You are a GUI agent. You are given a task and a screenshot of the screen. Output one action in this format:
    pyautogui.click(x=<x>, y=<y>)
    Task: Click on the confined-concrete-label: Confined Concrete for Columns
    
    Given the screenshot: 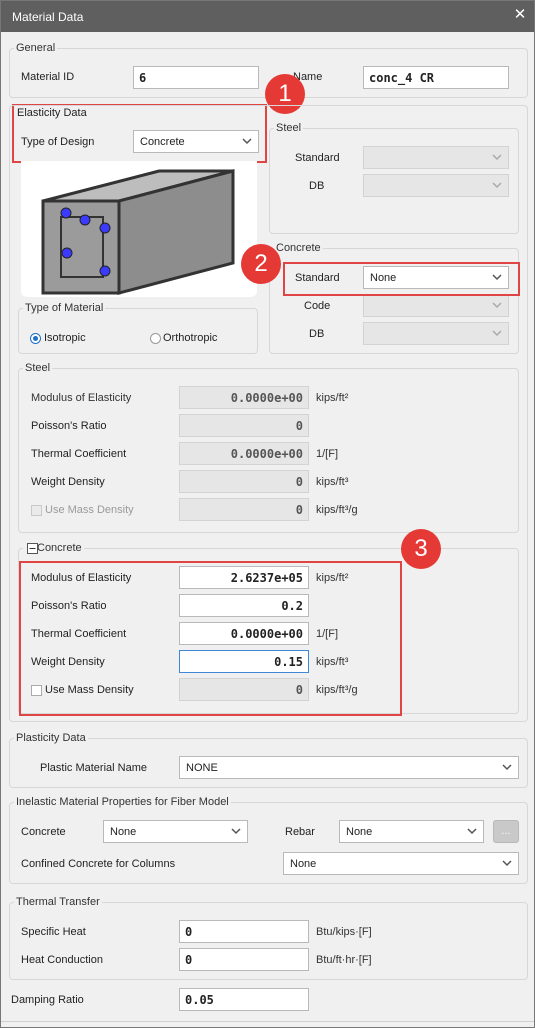 What is the action you would take?
    pyautogui.click(x=98, y=864)
    